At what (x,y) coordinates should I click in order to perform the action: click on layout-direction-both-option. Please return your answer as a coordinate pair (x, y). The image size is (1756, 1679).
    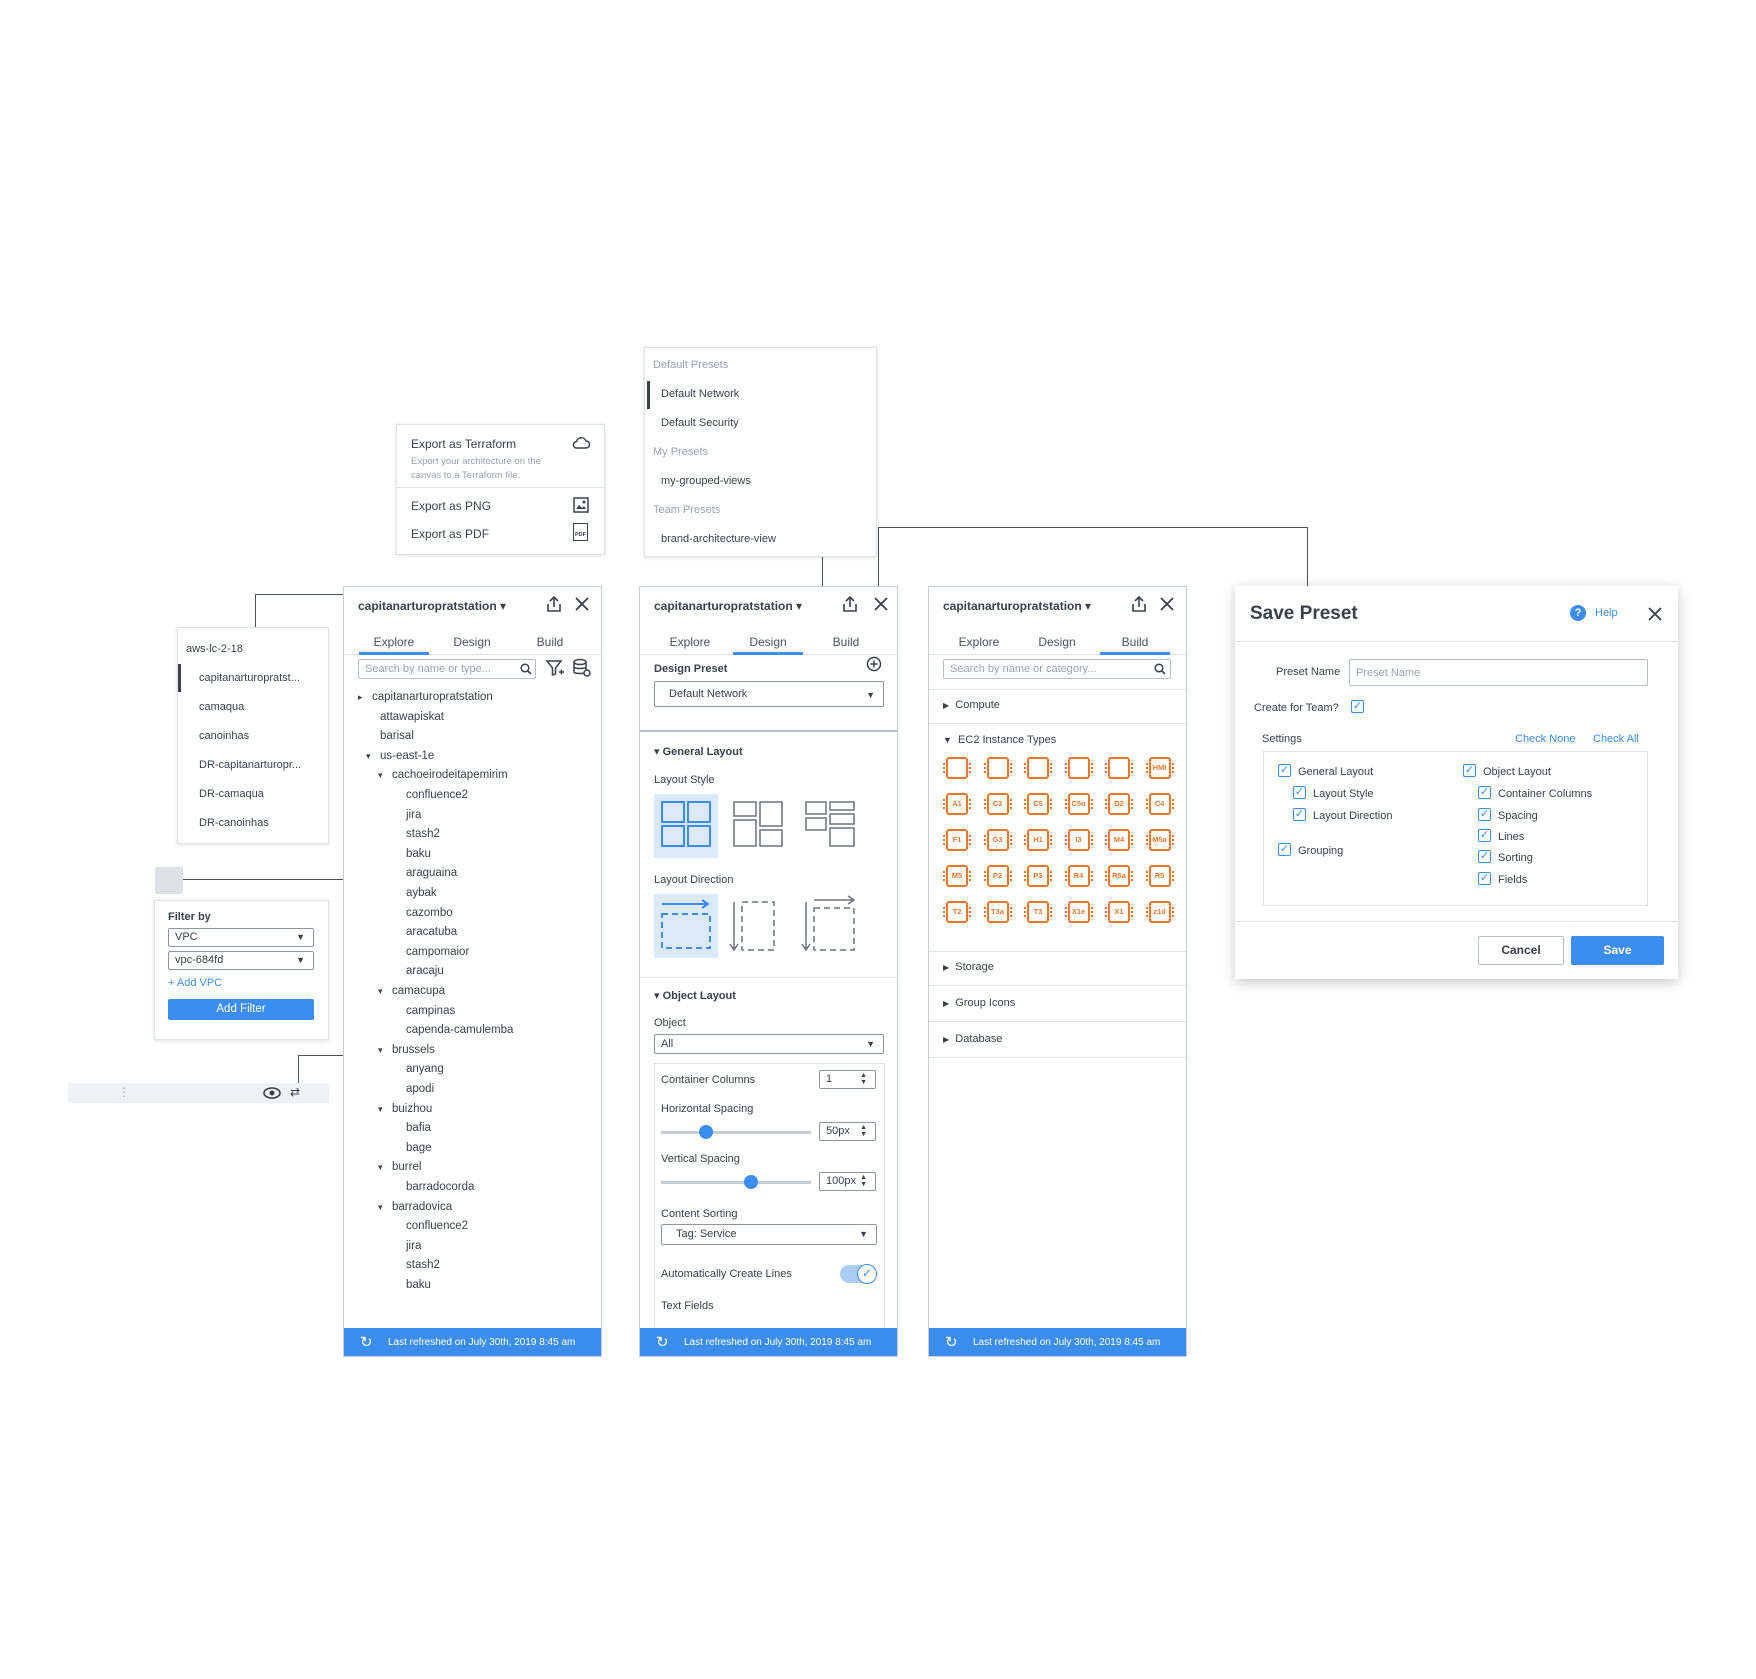
    Looking at the image, I should click on (830, 926).